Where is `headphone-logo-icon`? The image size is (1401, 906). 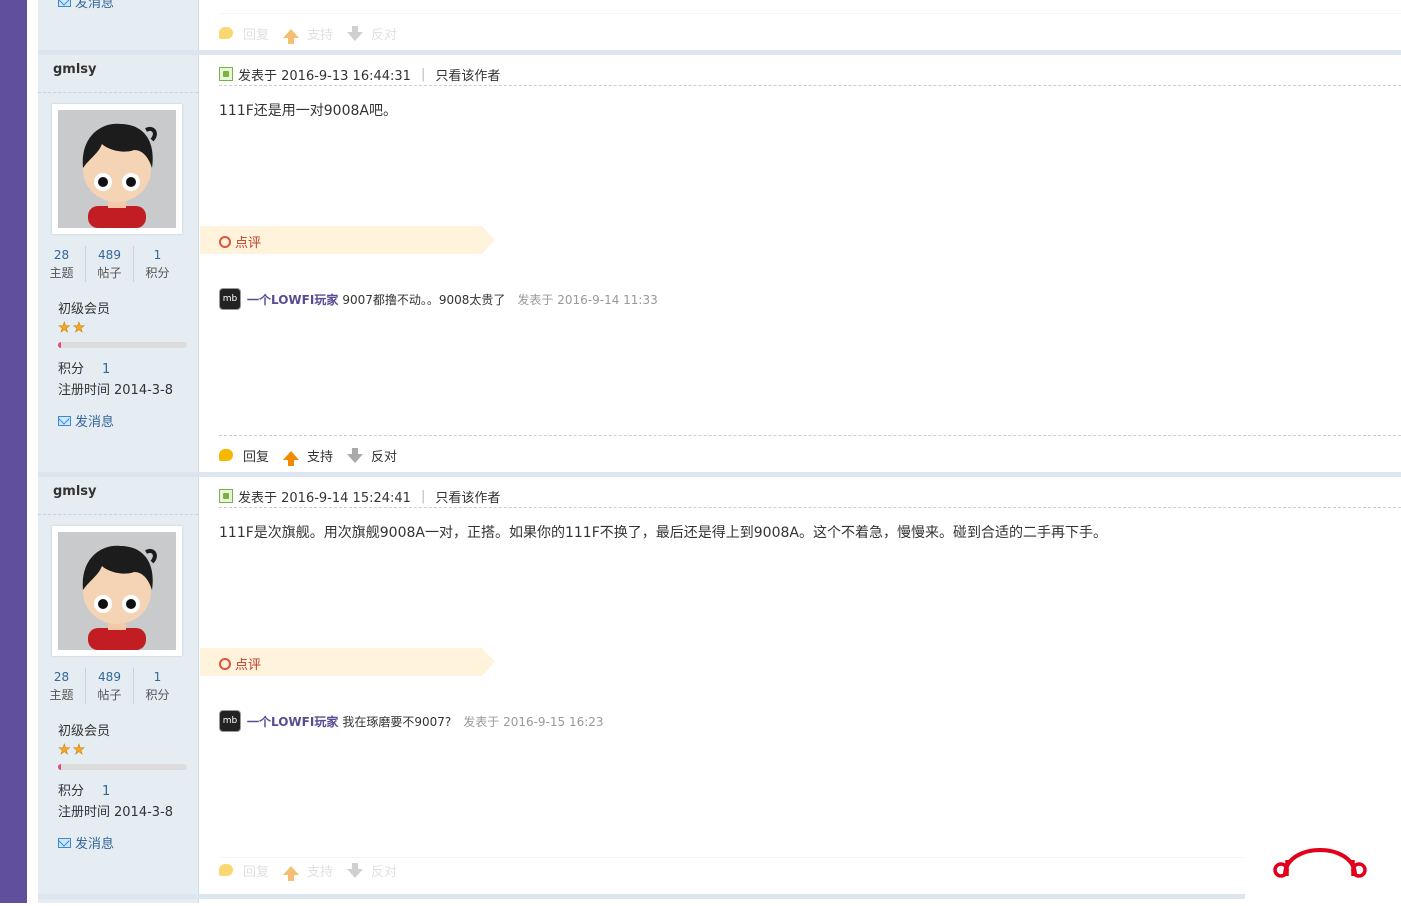
headphone-logo-icon is located at coordinates (1320, 863).